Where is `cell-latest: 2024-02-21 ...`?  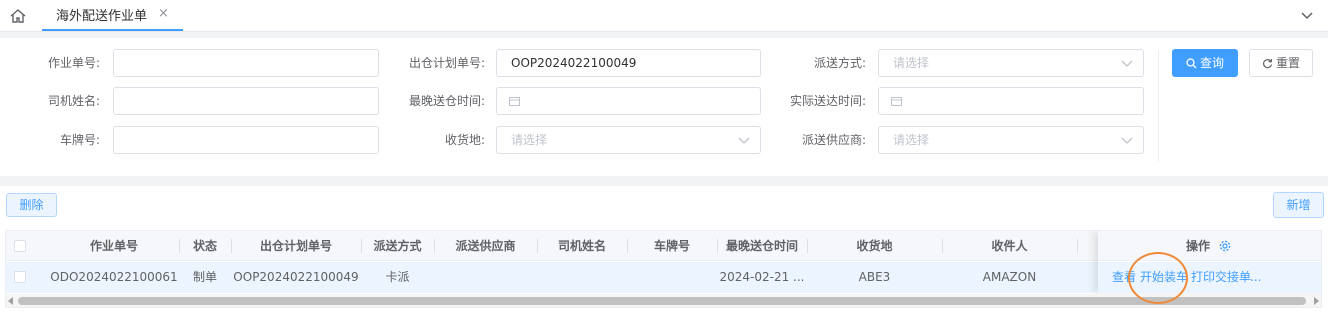
cell-latest: 2024-02-21 ... is located at coordinates (762, 277).